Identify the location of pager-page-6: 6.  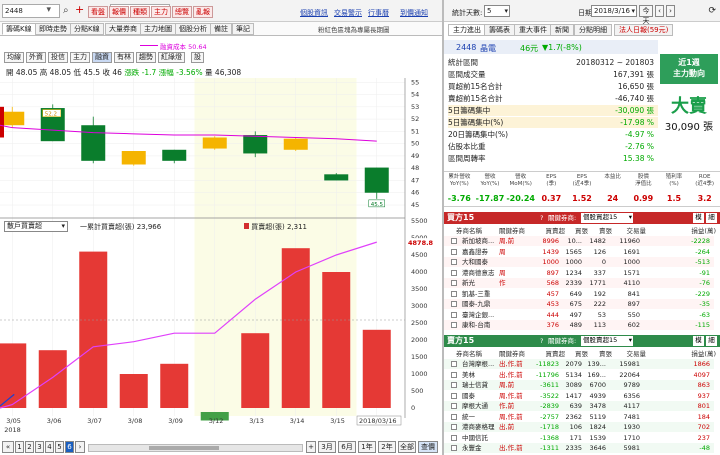
(69, 447).